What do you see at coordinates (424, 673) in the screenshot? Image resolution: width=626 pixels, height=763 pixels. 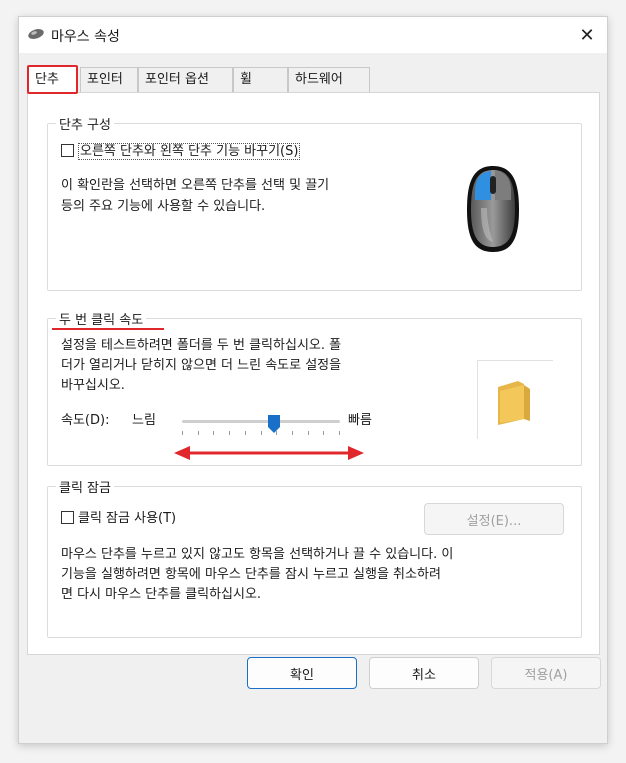 I see `cancel-button: 취소` at bounding box center [424, 673].